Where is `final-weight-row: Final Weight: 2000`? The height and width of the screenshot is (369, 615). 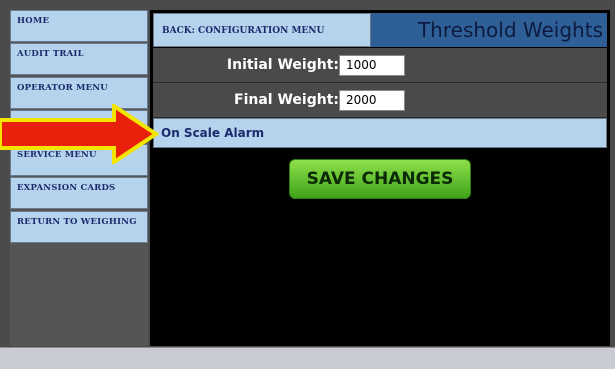 final-weight-row: Final Weight: 2000 is located at coordinates (380, 100).